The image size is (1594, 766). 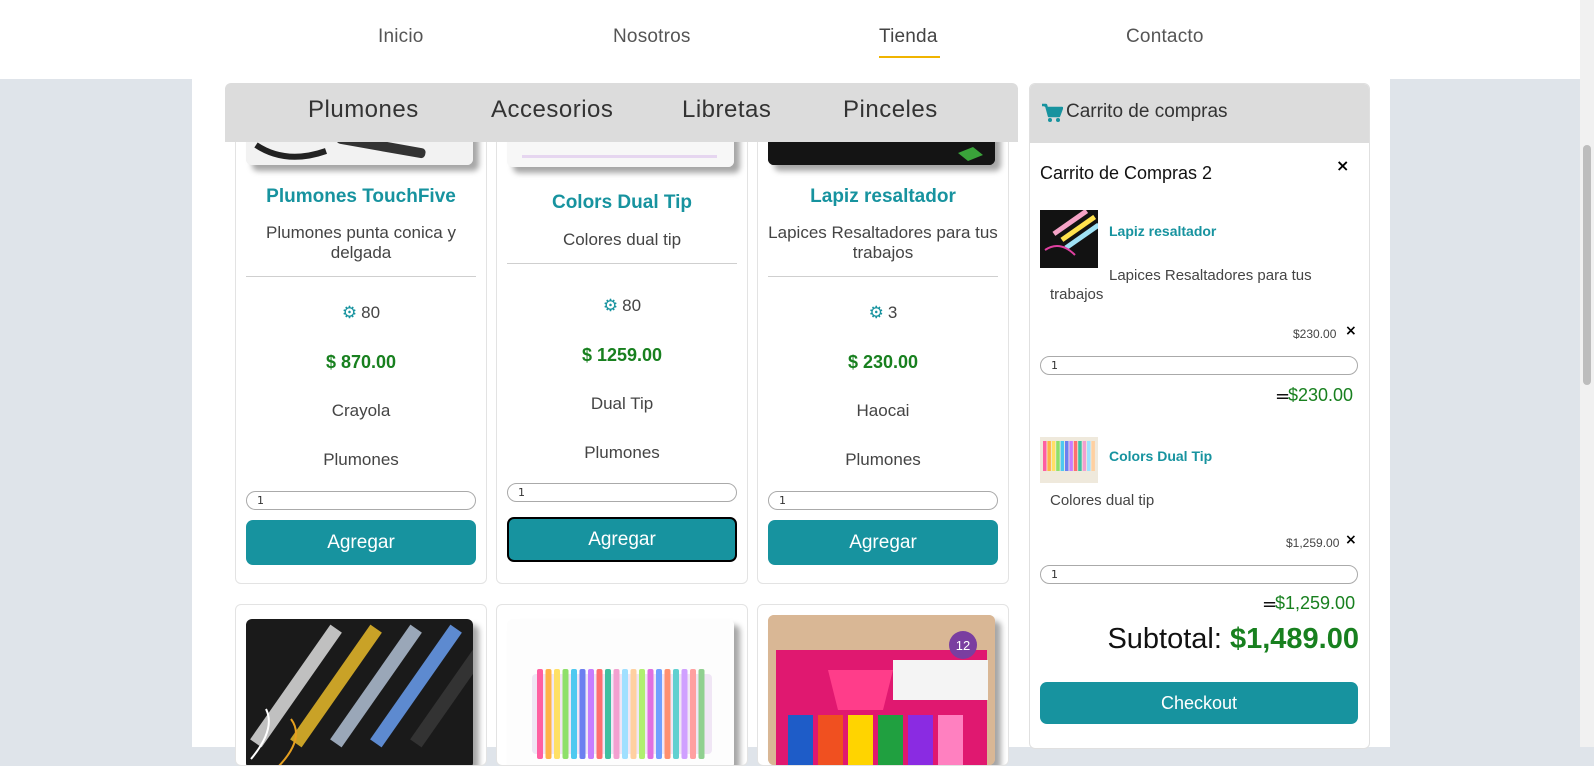 I want to click on metallic-markers-image, so click(x=359, y=692).